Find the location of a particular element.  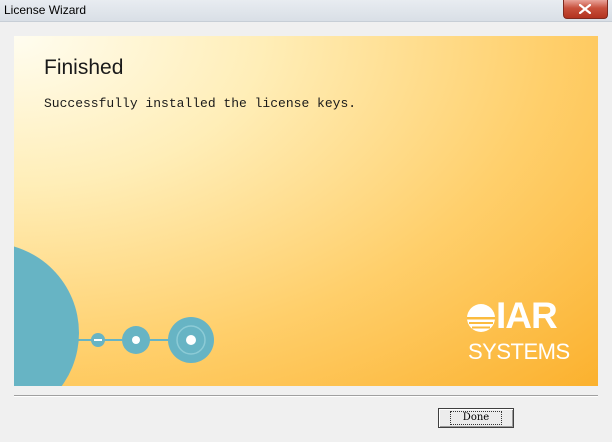

logo-brand-text: IAR is located at coordinates (527, 315).